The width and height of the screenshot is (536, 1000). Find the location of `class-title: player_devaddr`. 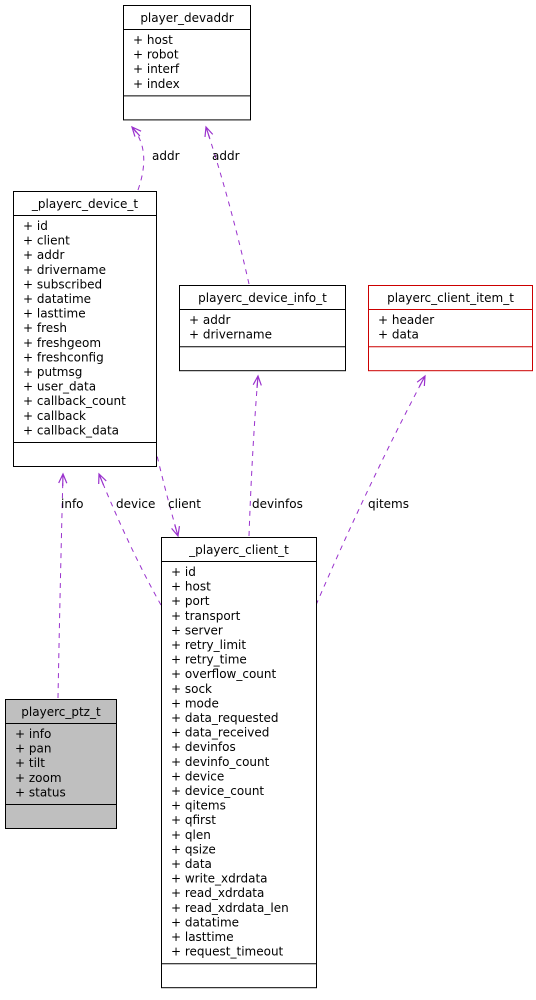

class-title: player_devaddr is located at coordinates (186, 18).